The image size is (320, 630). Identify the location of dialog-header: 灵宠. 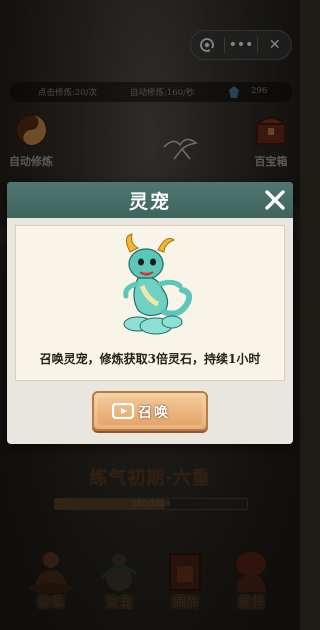
(150, 200).